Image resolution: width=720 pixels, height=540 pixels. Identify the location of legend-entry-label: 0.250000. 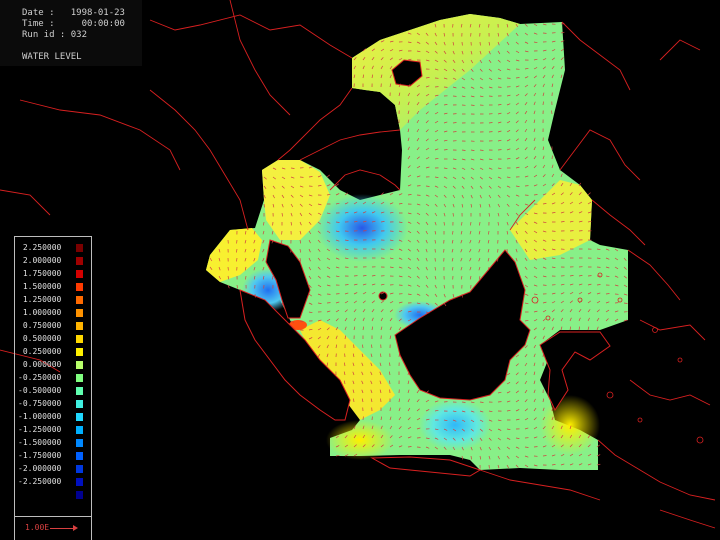
(40, 351).